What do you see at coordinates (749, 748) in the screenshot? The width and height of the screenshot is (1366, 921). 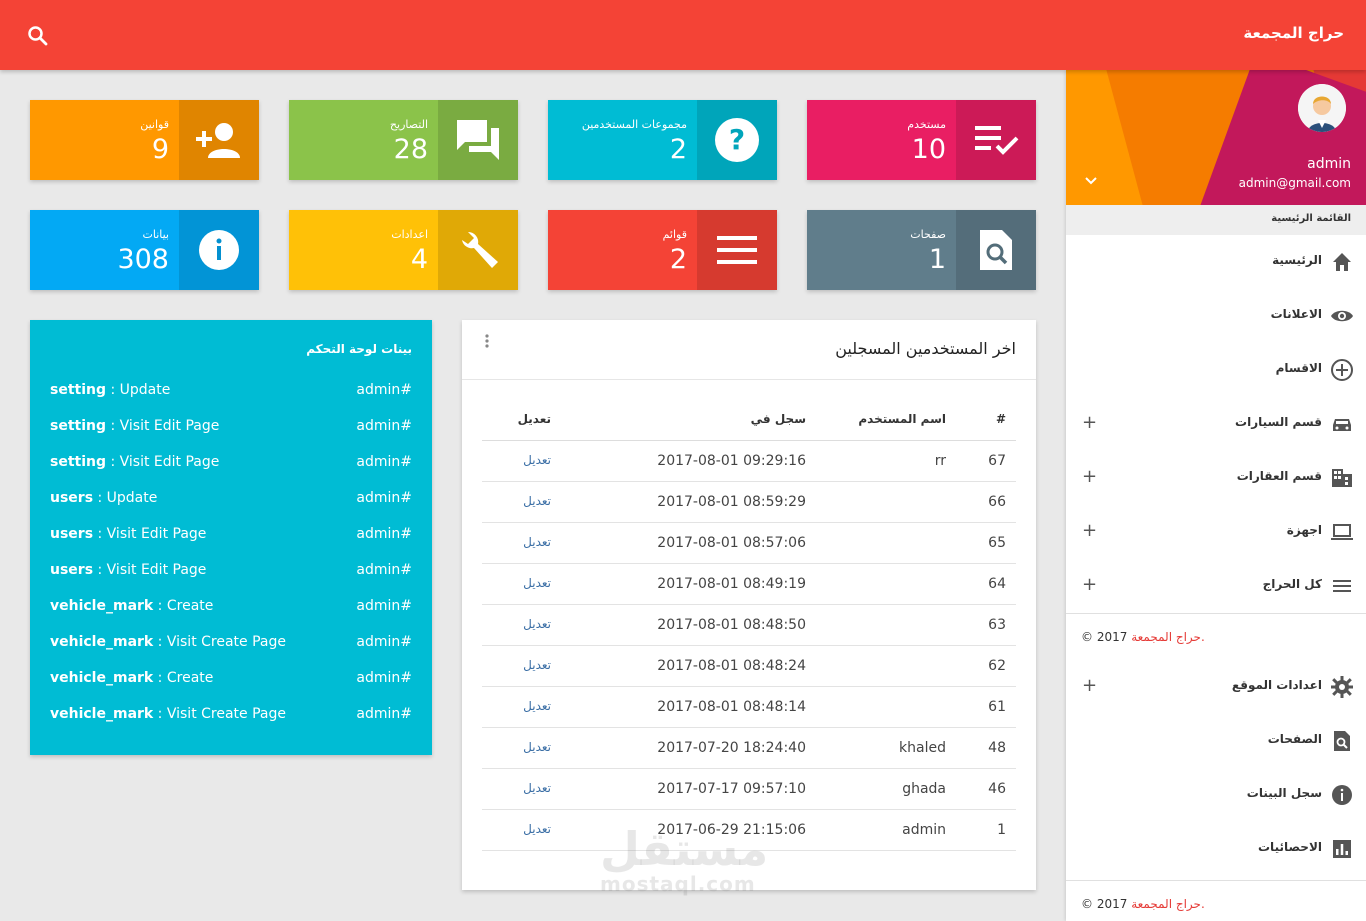 I see `table-row: 48 khaled 2017-07-20 18:24:40 تعديل` at bounding box center [749, 748].